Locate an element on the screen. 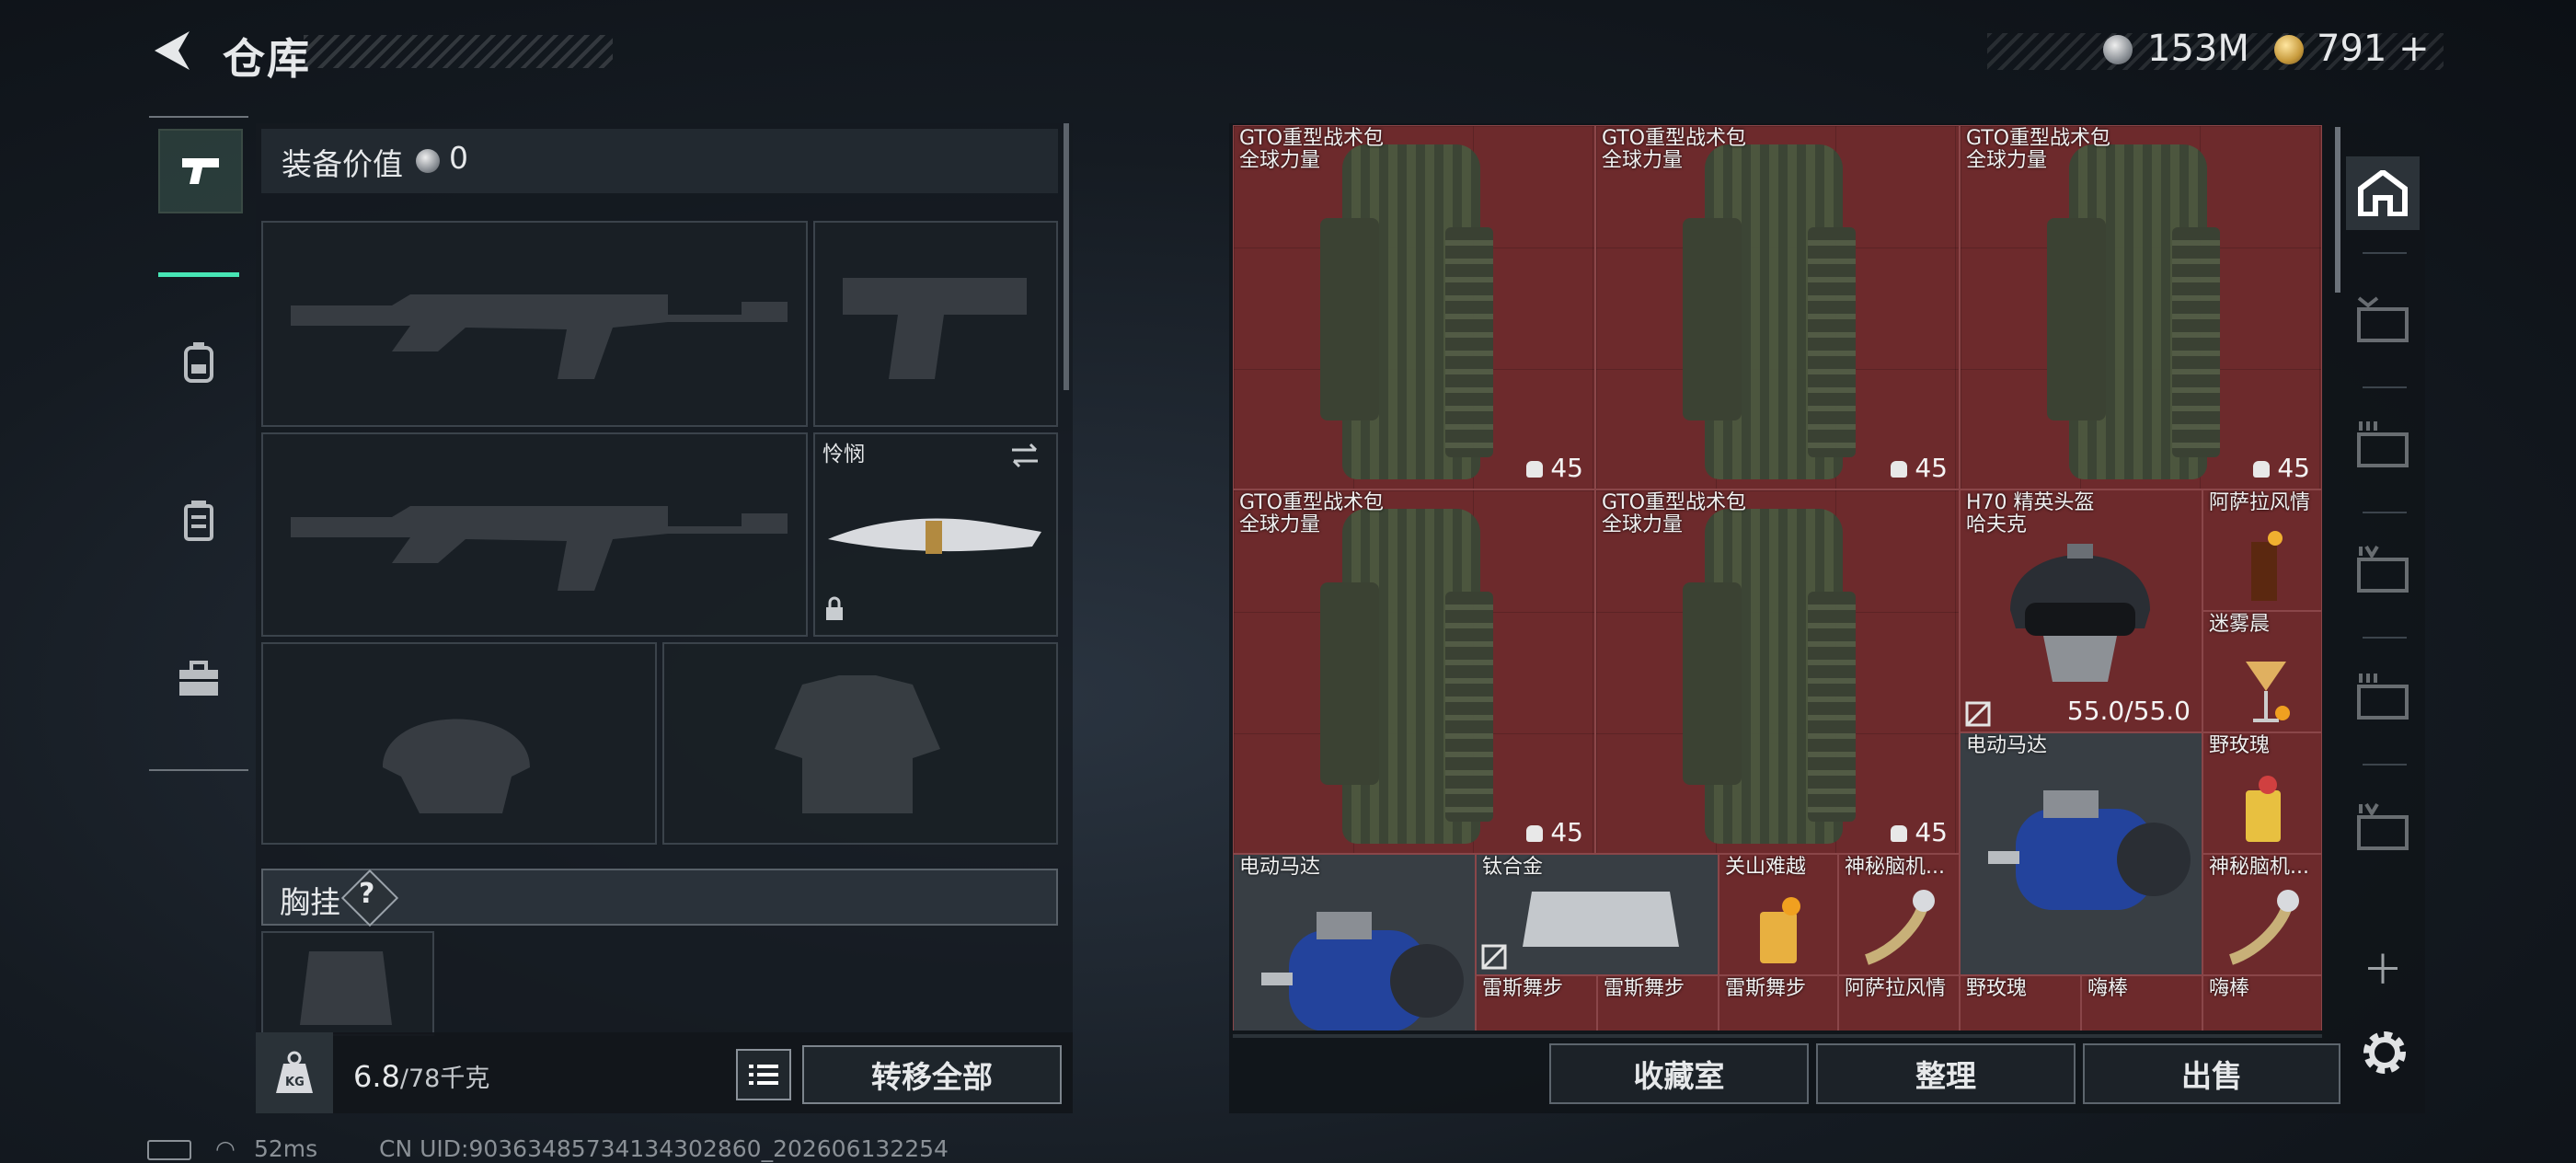 The width and height of the screenshot is (2576, 1163). transfer-all-button: 转移全部 is located at coordinates (932, 1075).